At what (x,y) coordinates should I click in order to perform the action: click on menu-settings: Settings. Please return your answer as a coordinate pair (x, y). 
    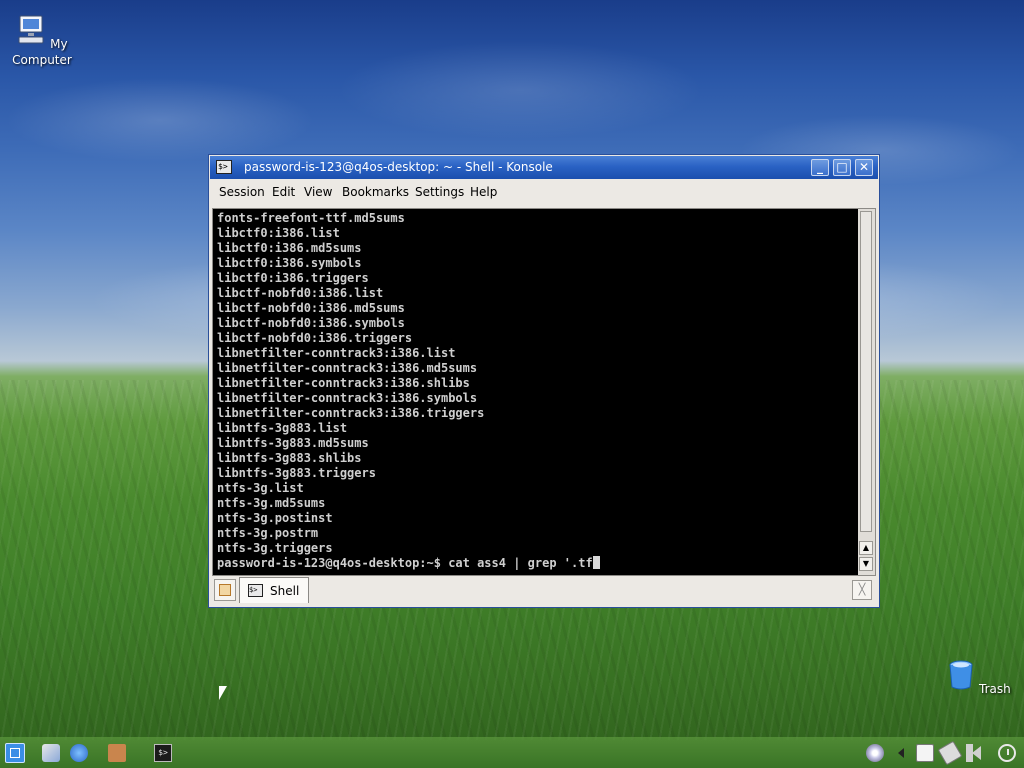
    Looking at the image, I should click on (439, 192).